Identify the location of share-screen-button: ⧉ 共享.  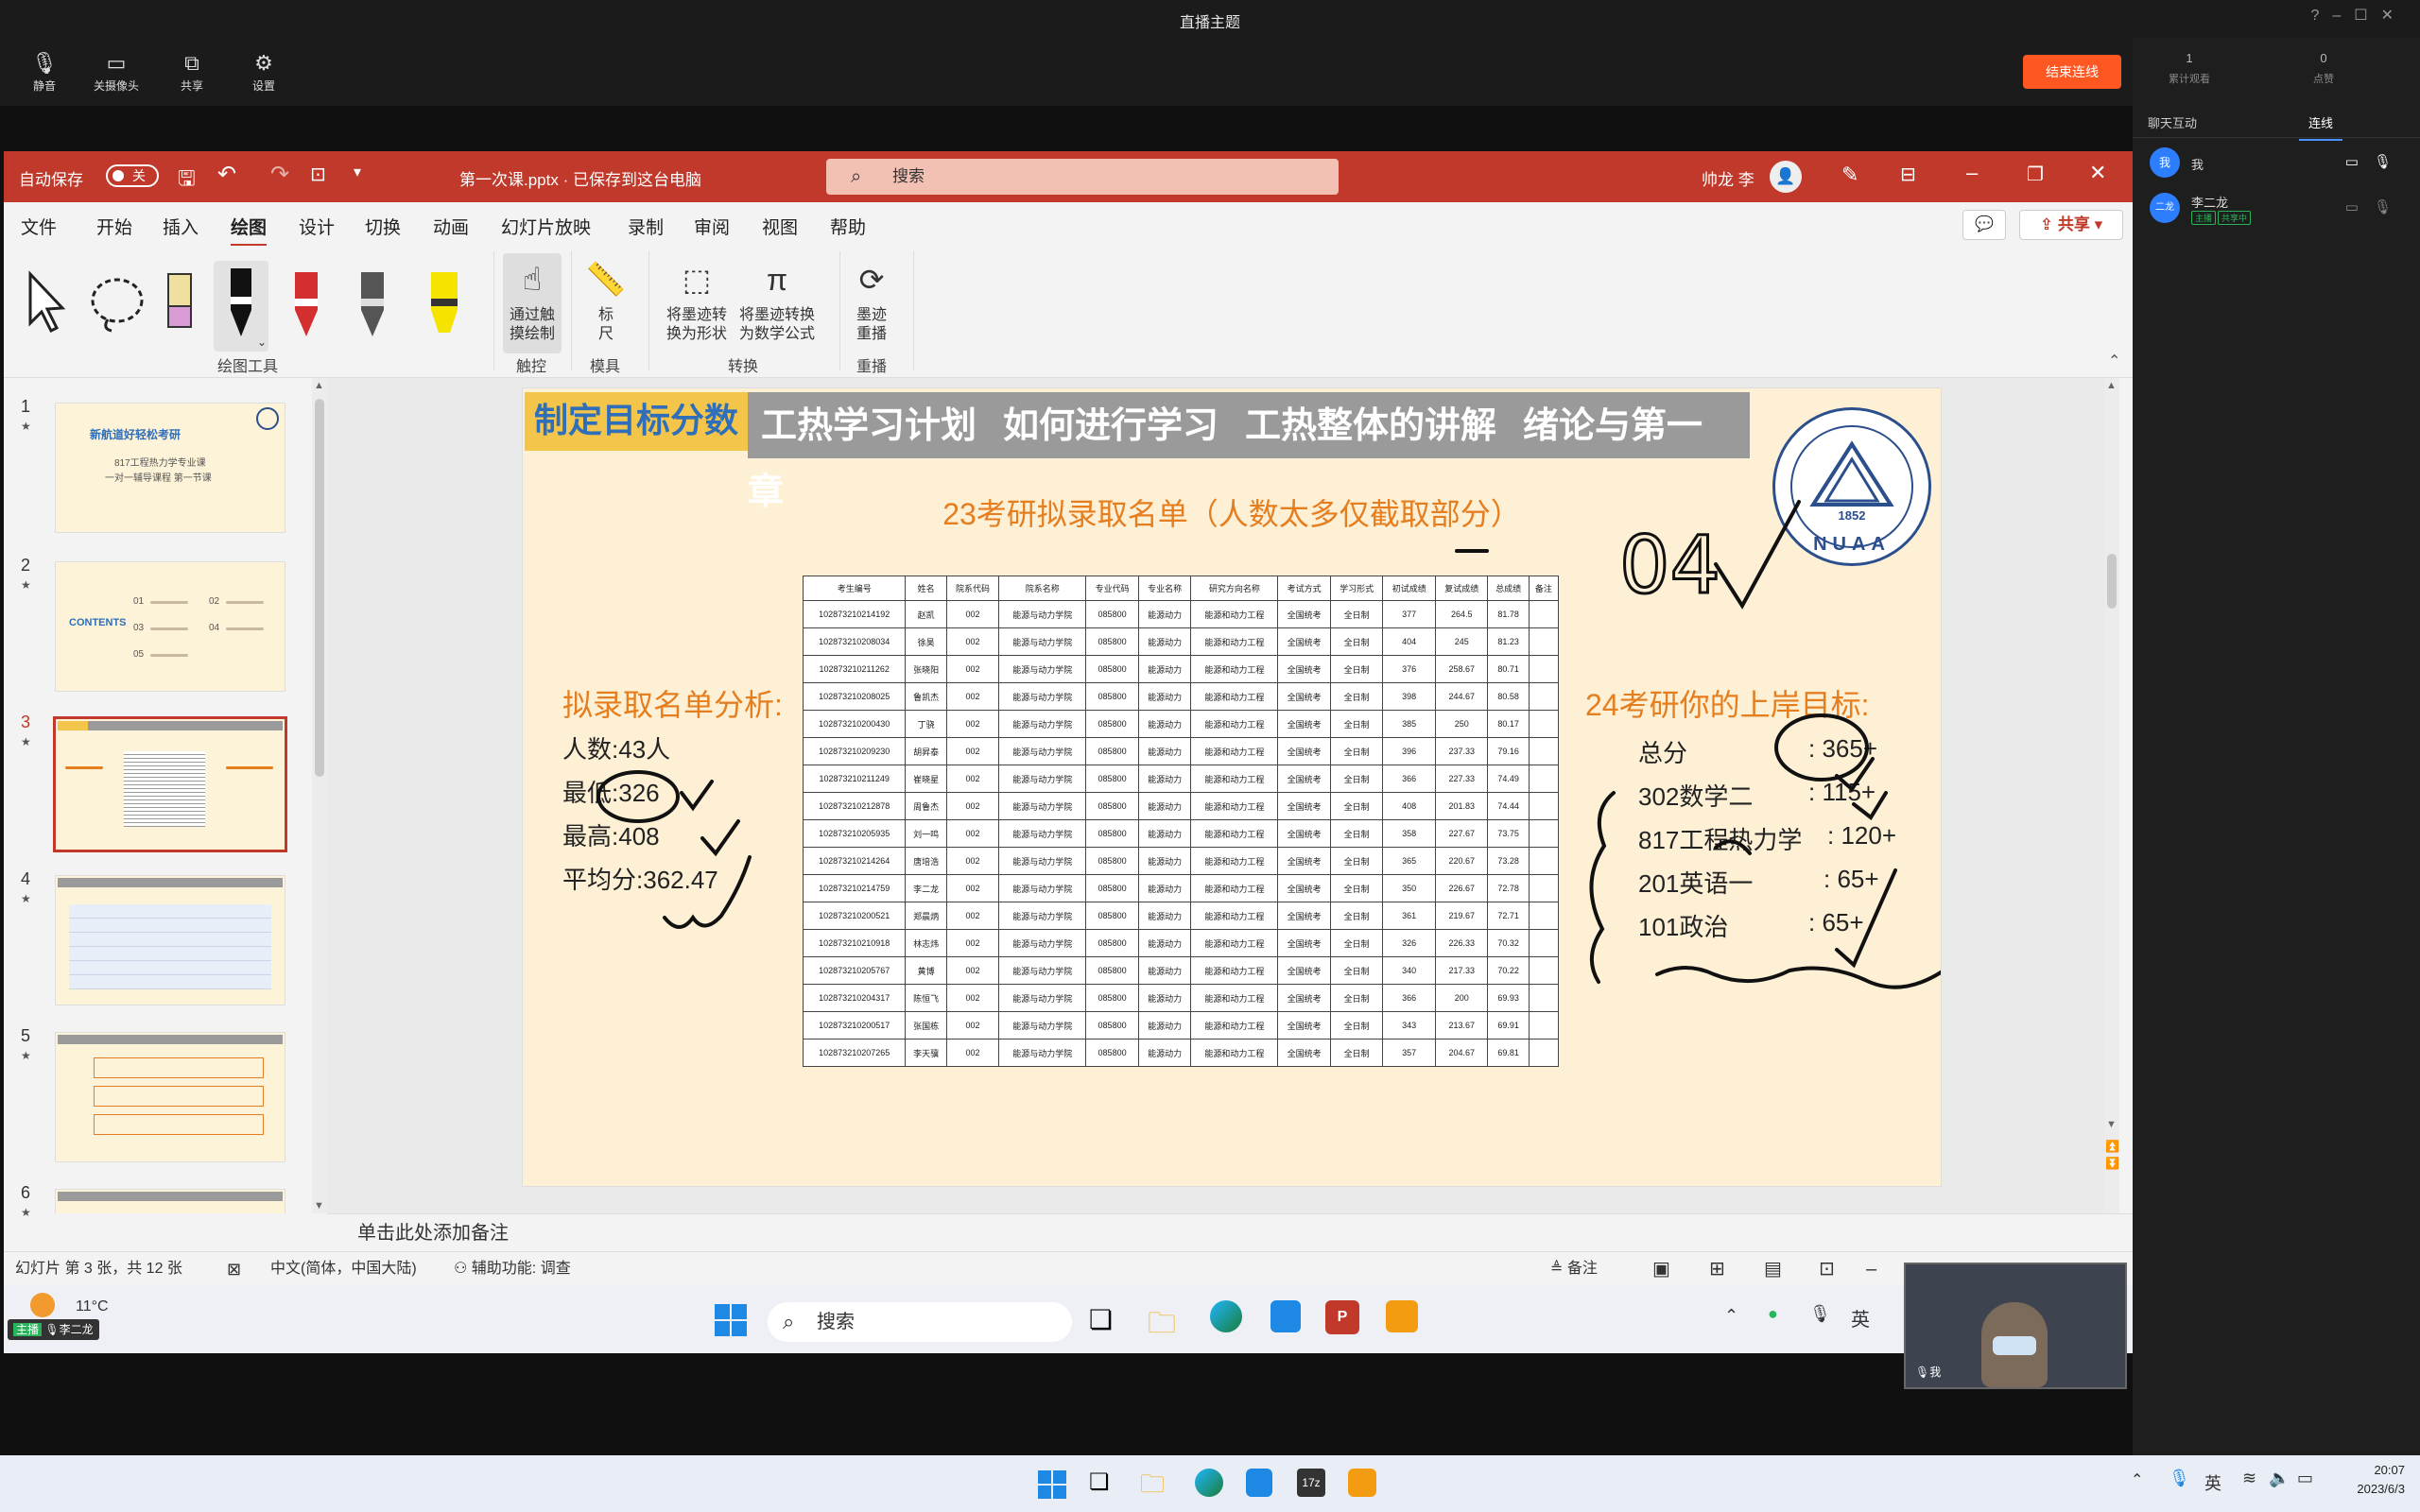
(192, 71).